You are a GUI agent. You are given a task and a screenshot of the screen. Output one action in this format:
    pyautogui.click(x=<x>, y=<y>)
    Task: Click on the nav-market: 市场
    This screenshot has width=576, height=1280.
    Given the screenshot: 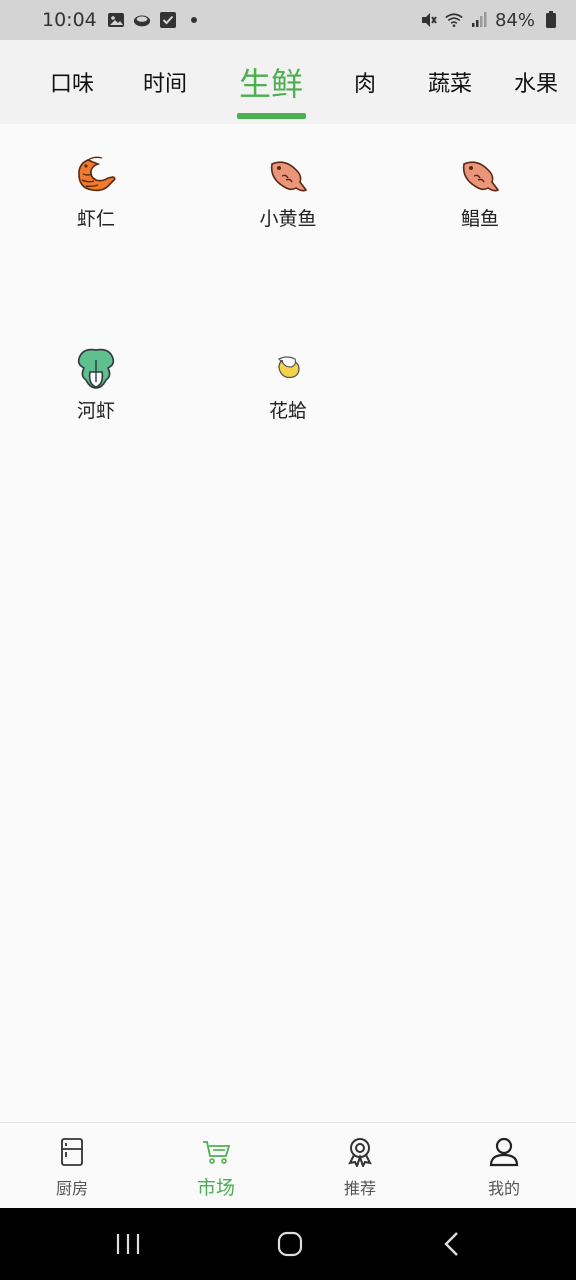 What is the action you would take?
    pyautogui.click(x=216, y=1166)
    